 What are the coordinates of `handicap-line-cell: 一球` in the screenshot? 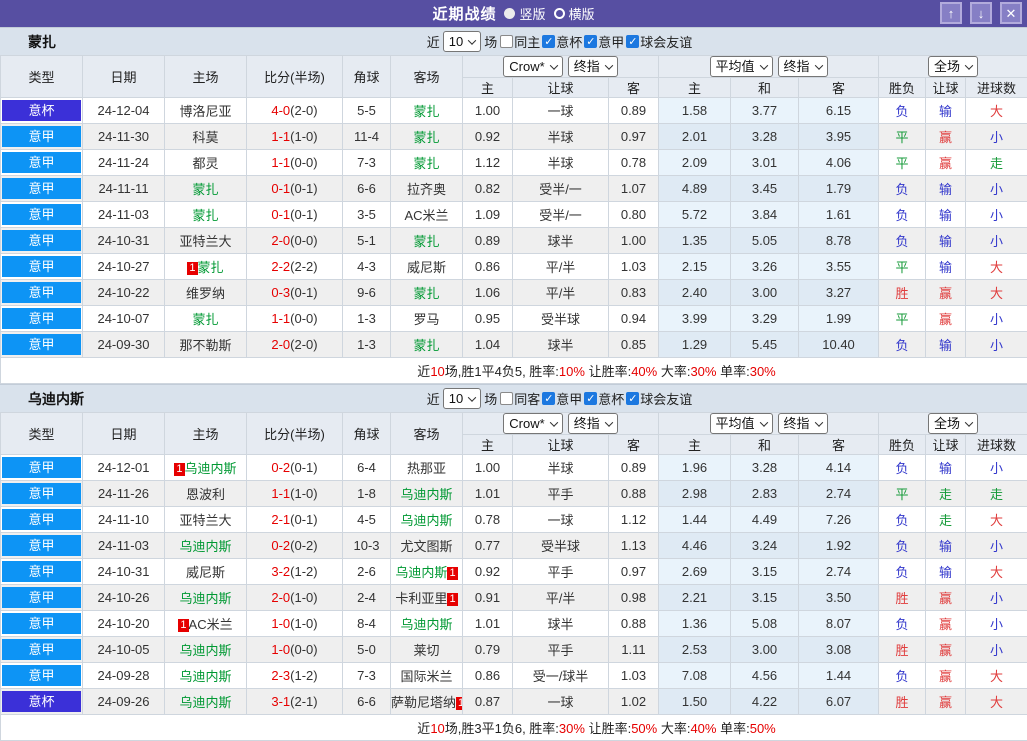 It's located at (561, 520).